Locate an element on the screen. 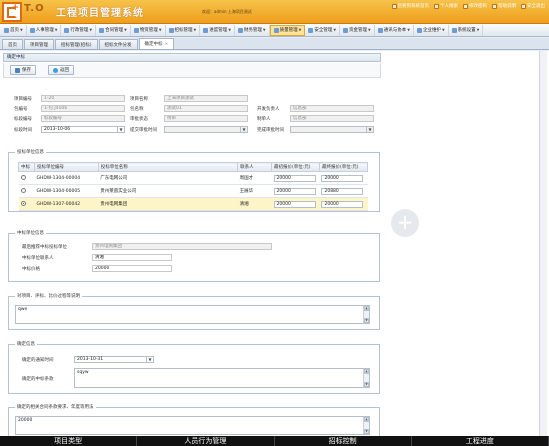 This screenshot has width=549, height=446. save-button: 保存 is located at coordinates (23, 70).